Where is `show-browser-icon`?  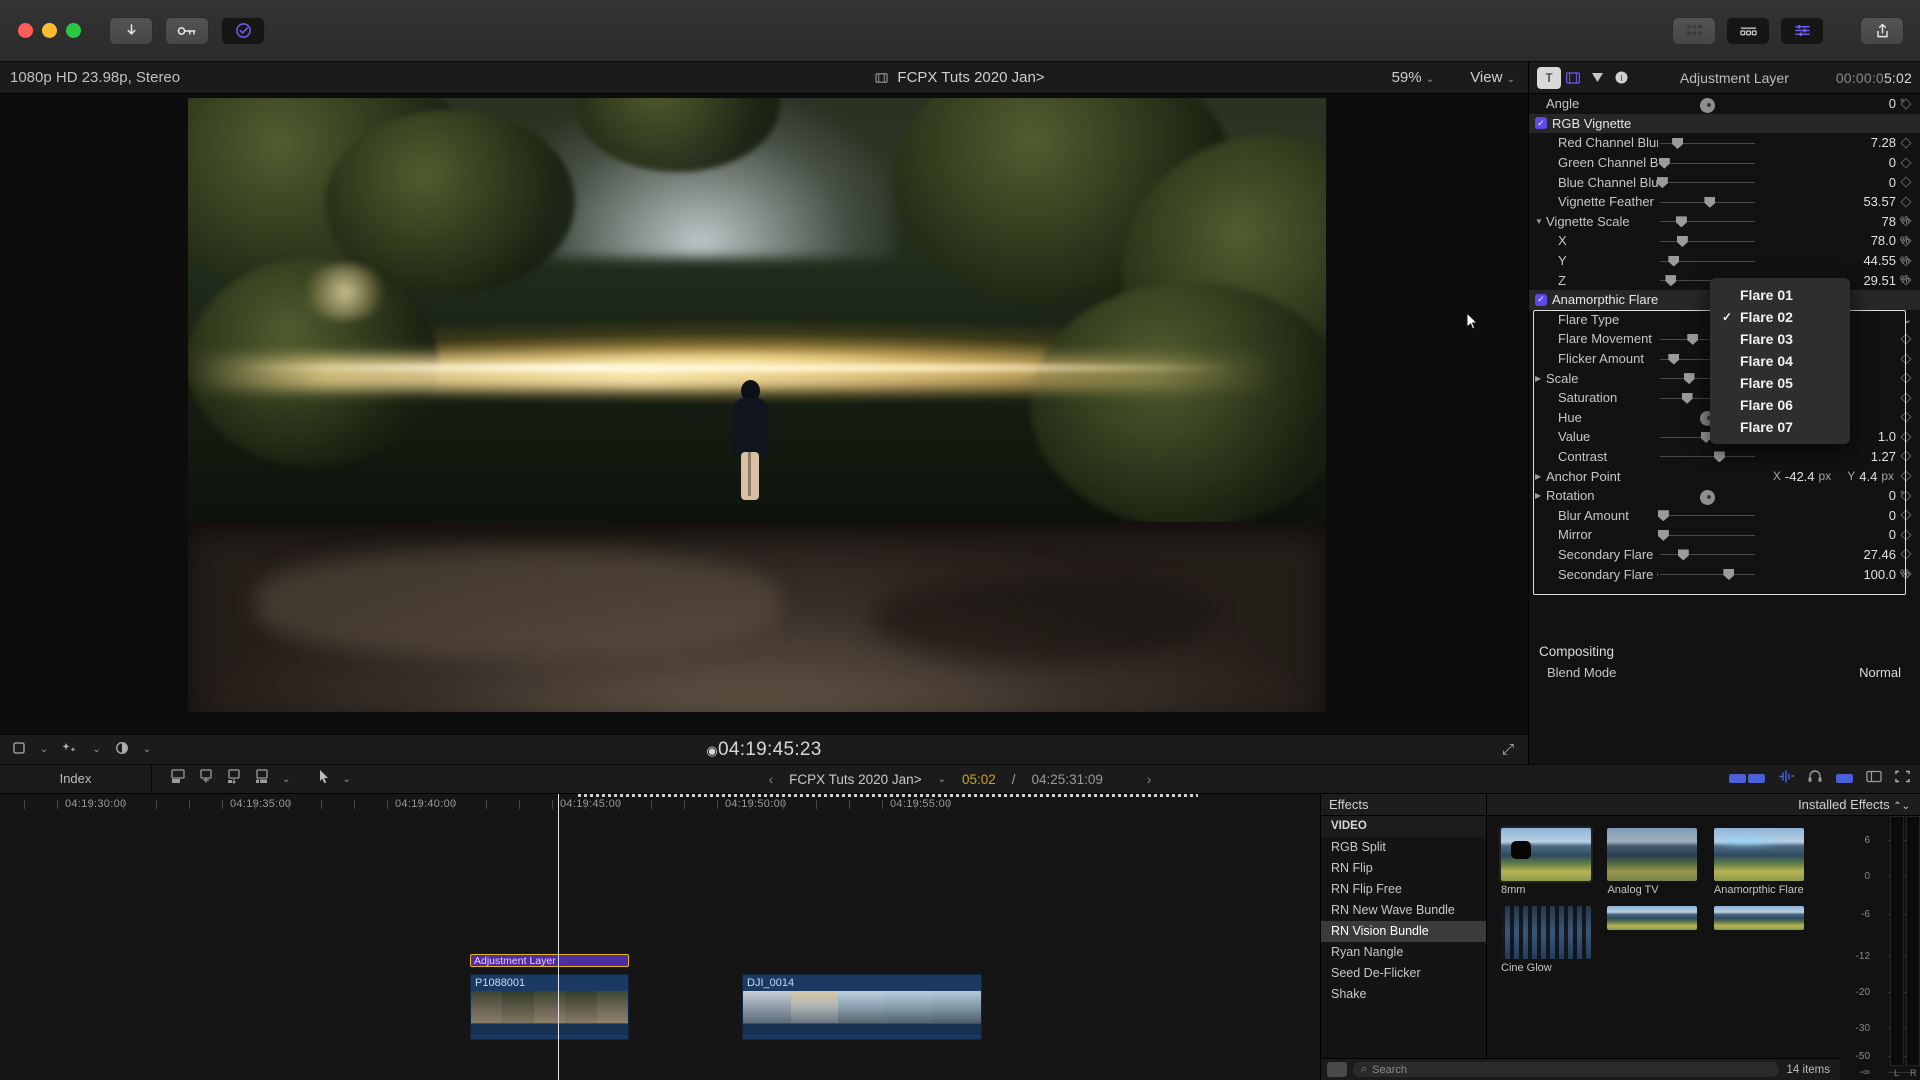 show-browser-icon is located at coordinates (1694, 30).